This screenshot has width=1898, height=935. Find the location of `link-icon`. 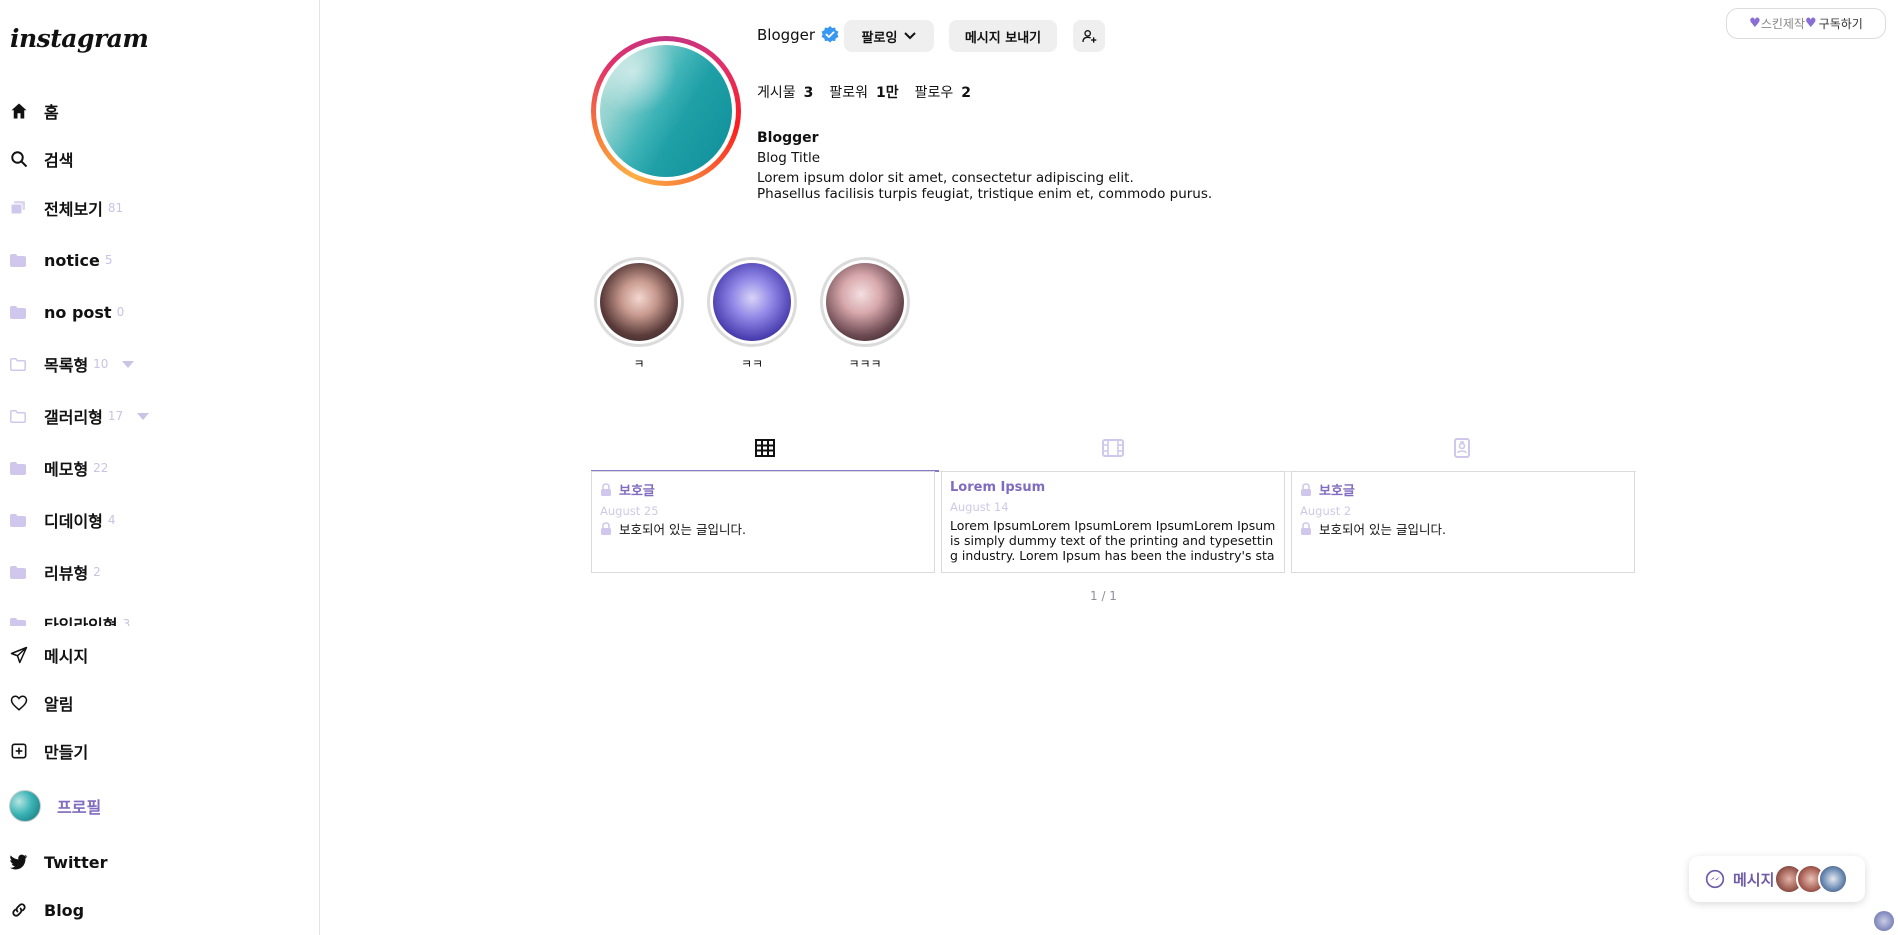

link-icon is located at coordinates (19, 910).